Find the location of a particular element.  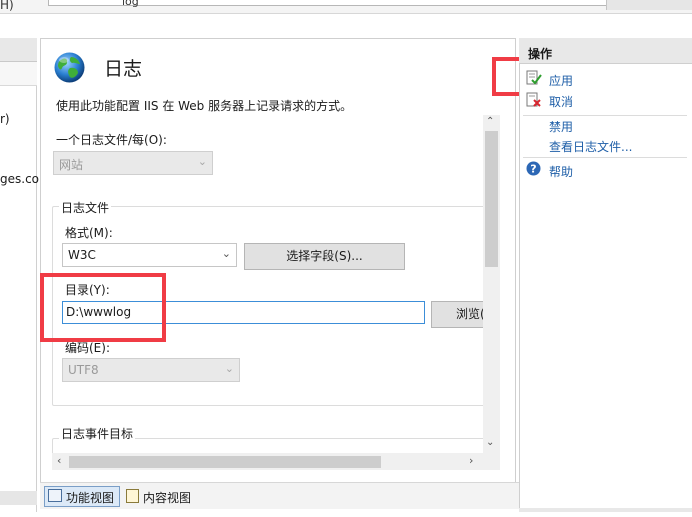

horizontal-scrollbar-thumb is located at coordinates (225, 462).